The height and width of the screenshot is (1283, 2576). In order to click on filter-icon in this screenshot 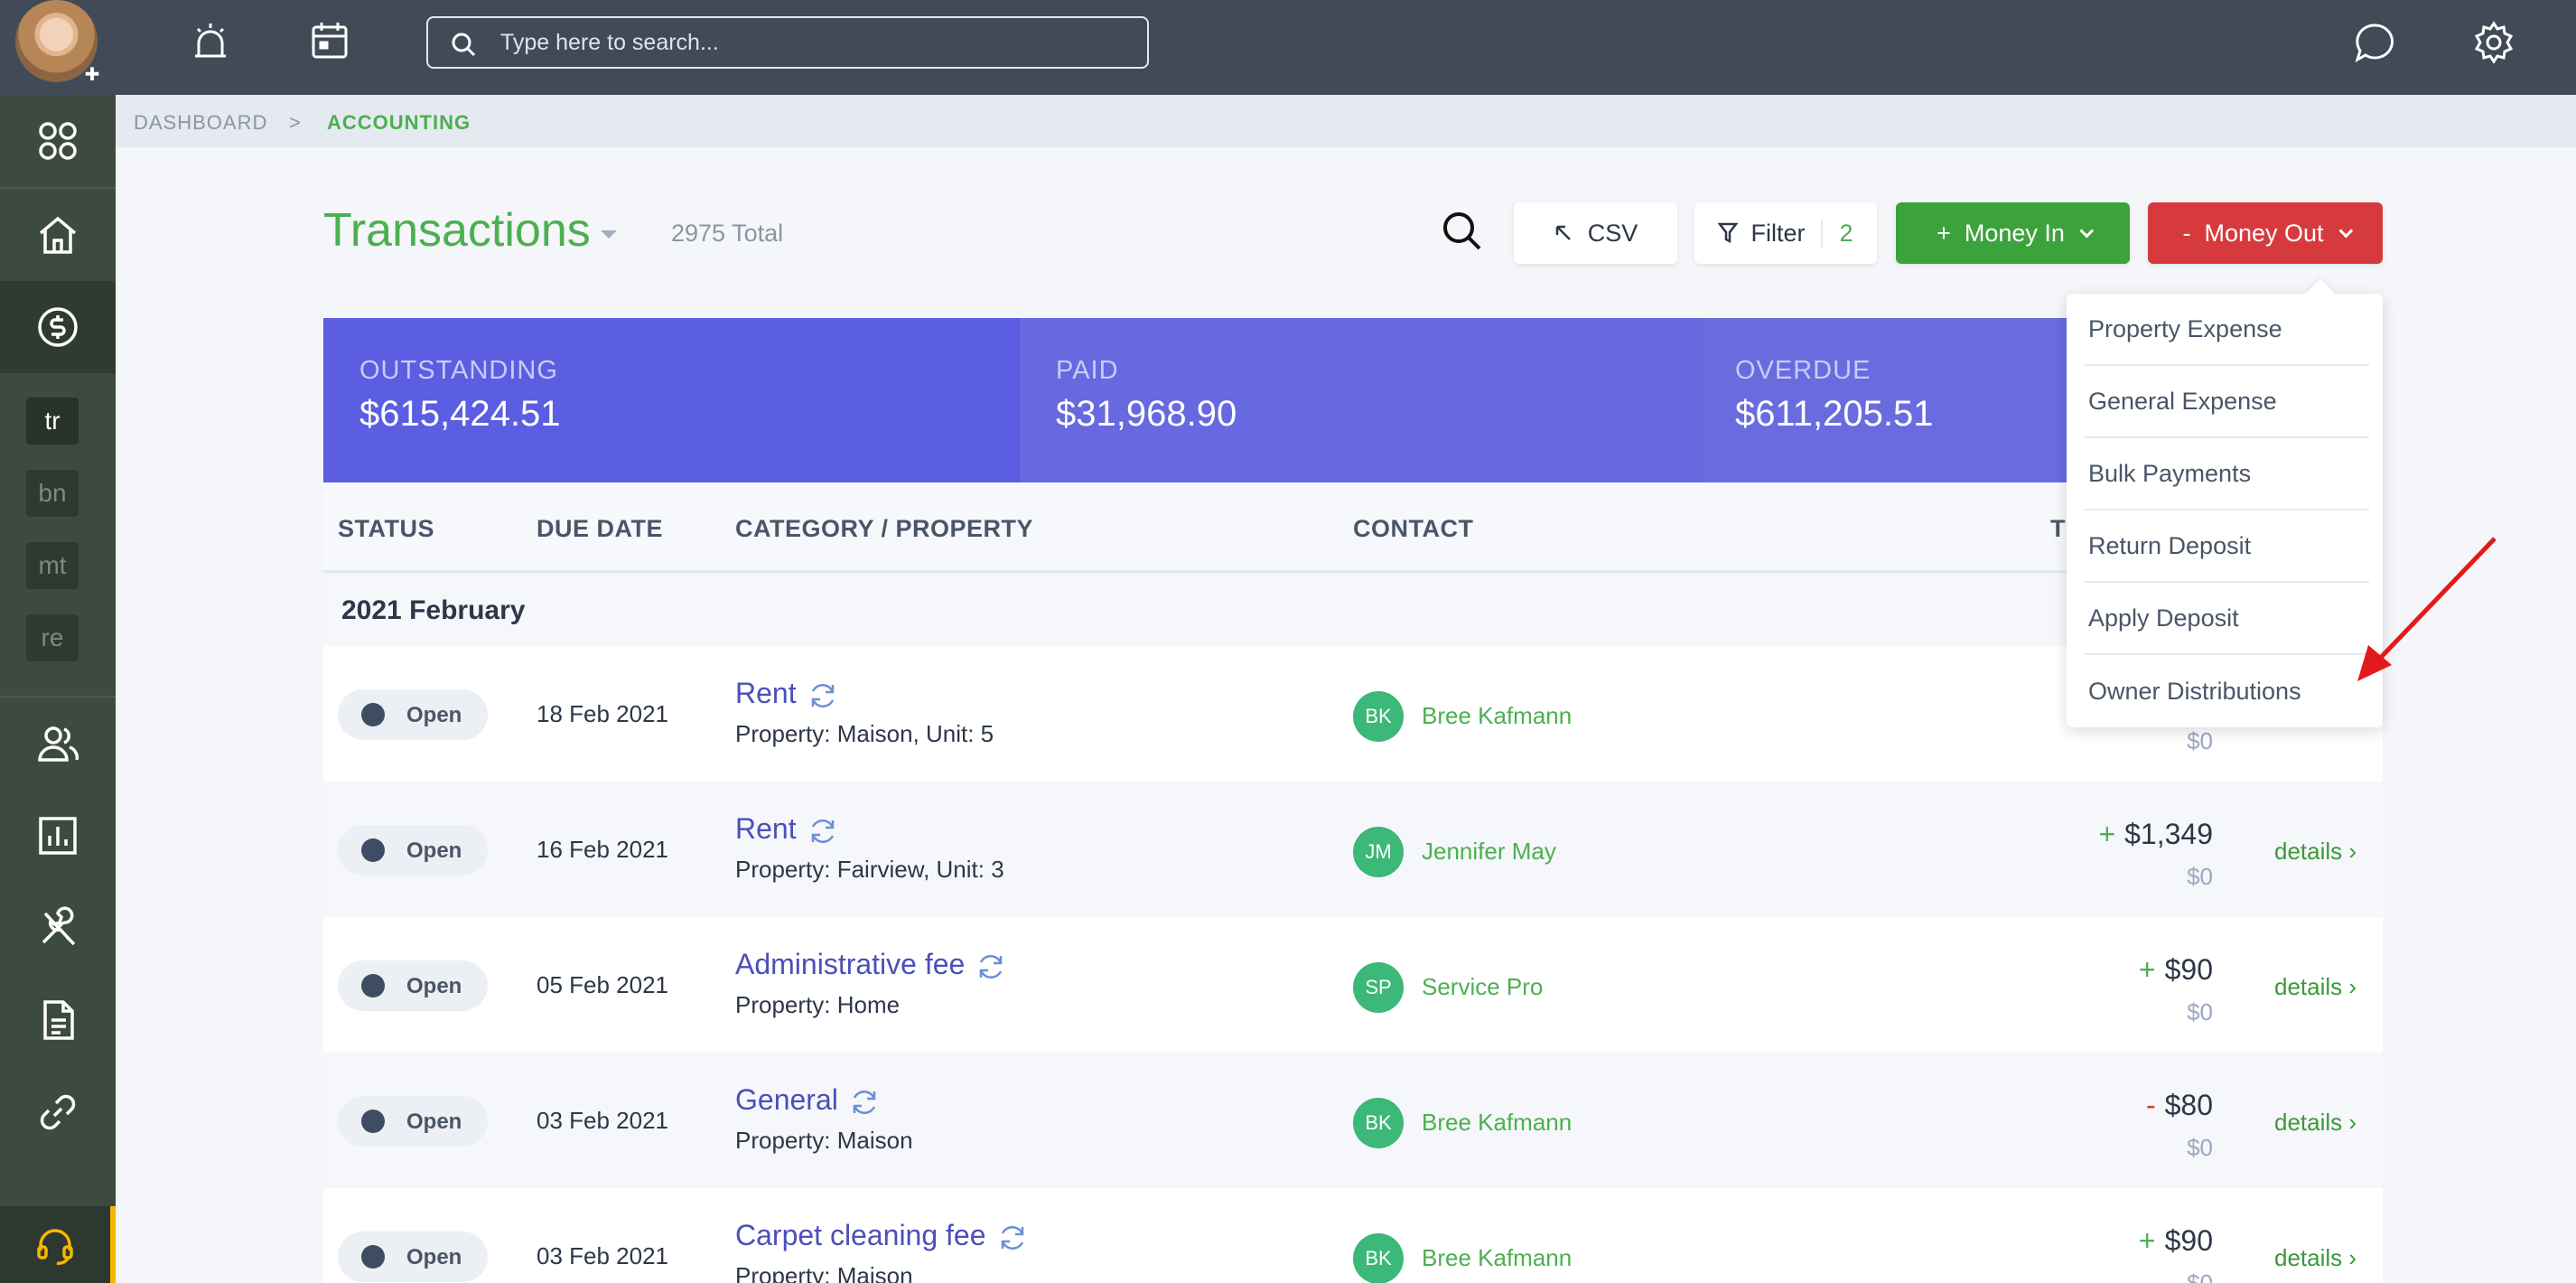, I will do `click(1728, 233)`.